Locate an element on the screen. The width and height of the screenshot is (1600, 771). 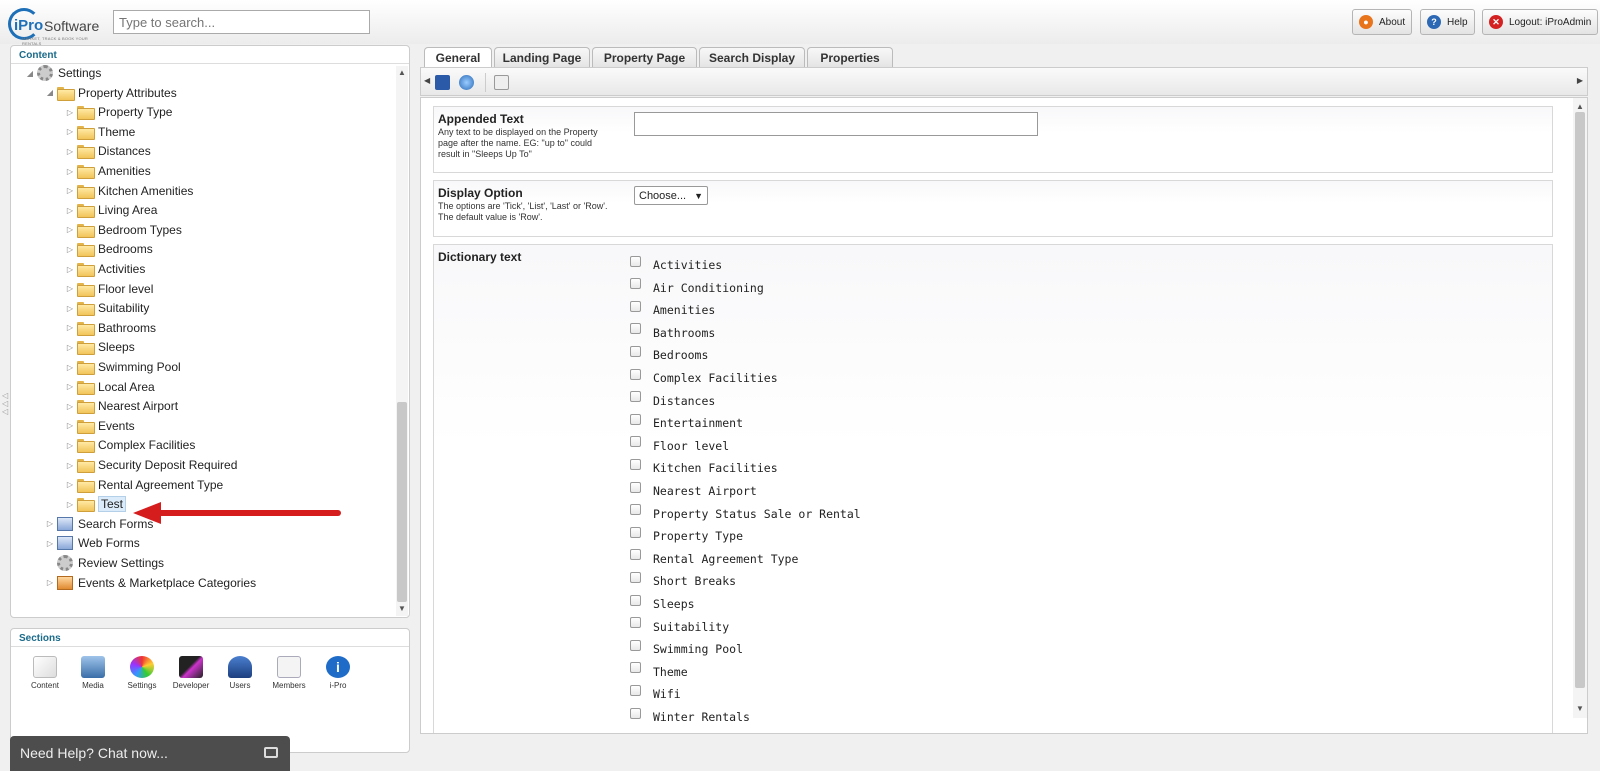
dictionary-option: Suitability is located at coordinates (679, 626).